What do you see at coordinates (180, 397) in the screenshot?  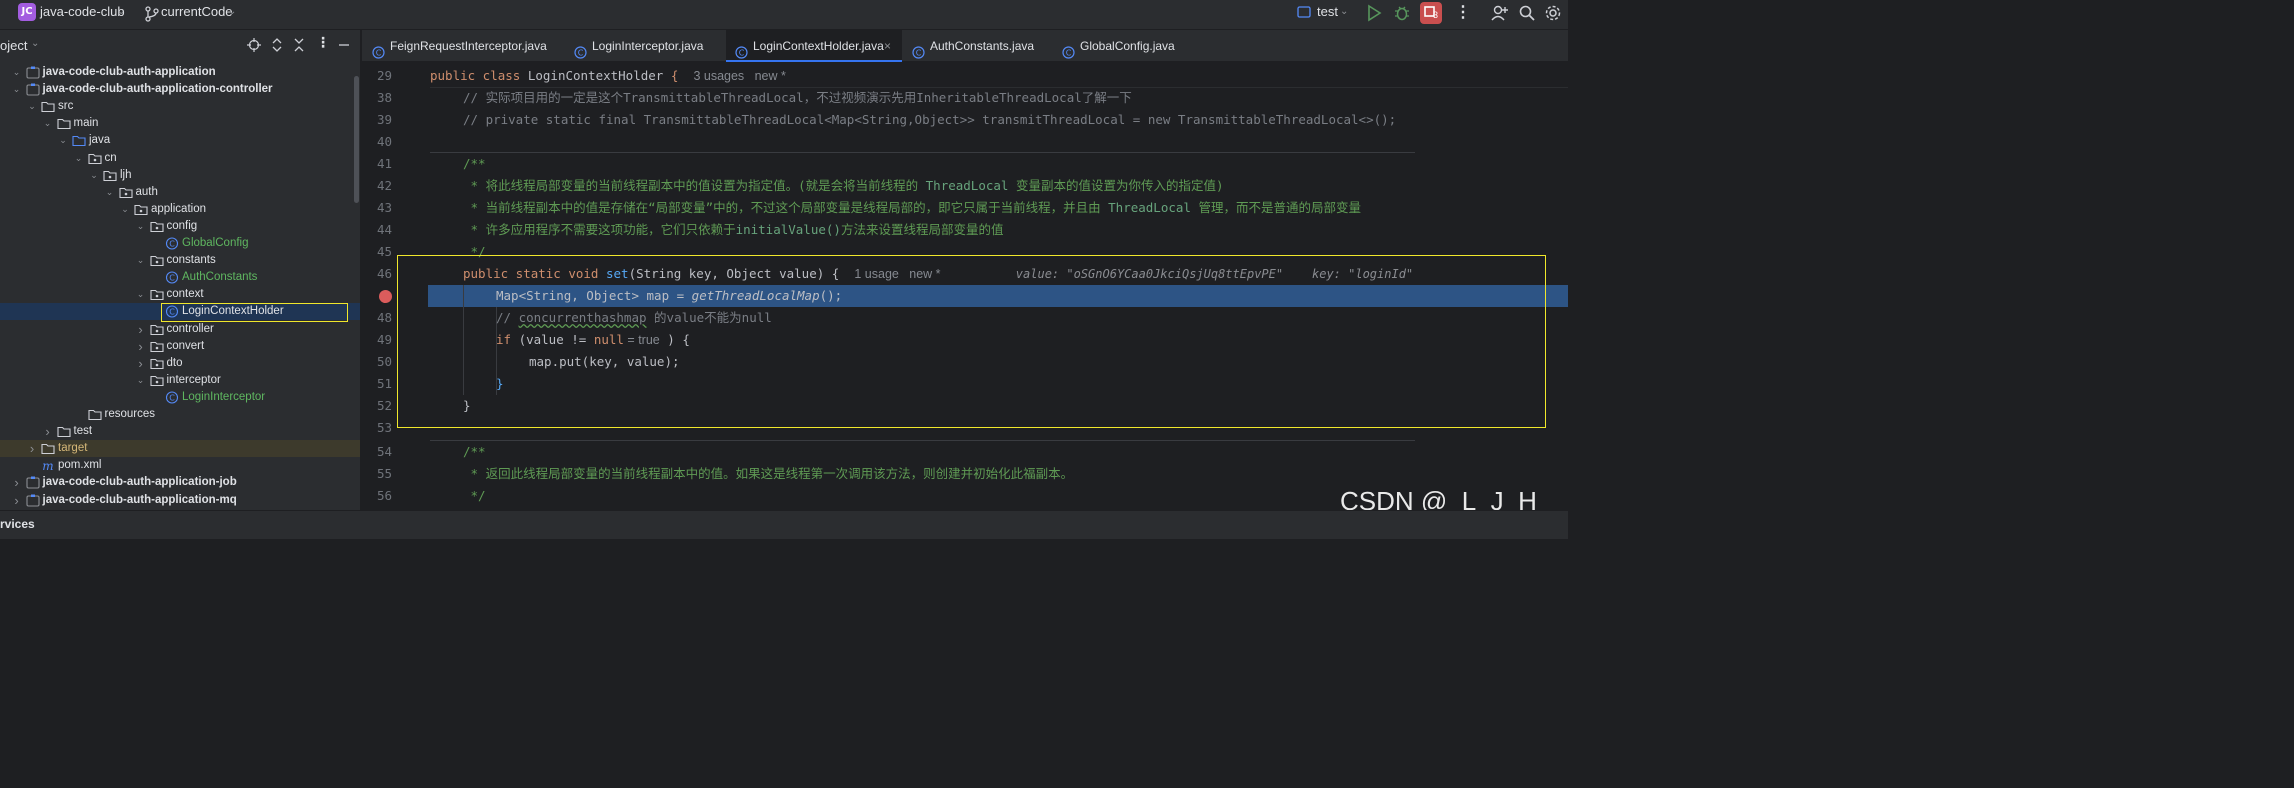 I see `tree-item: C LoginInterceptor` at bounding box center [180, 397].